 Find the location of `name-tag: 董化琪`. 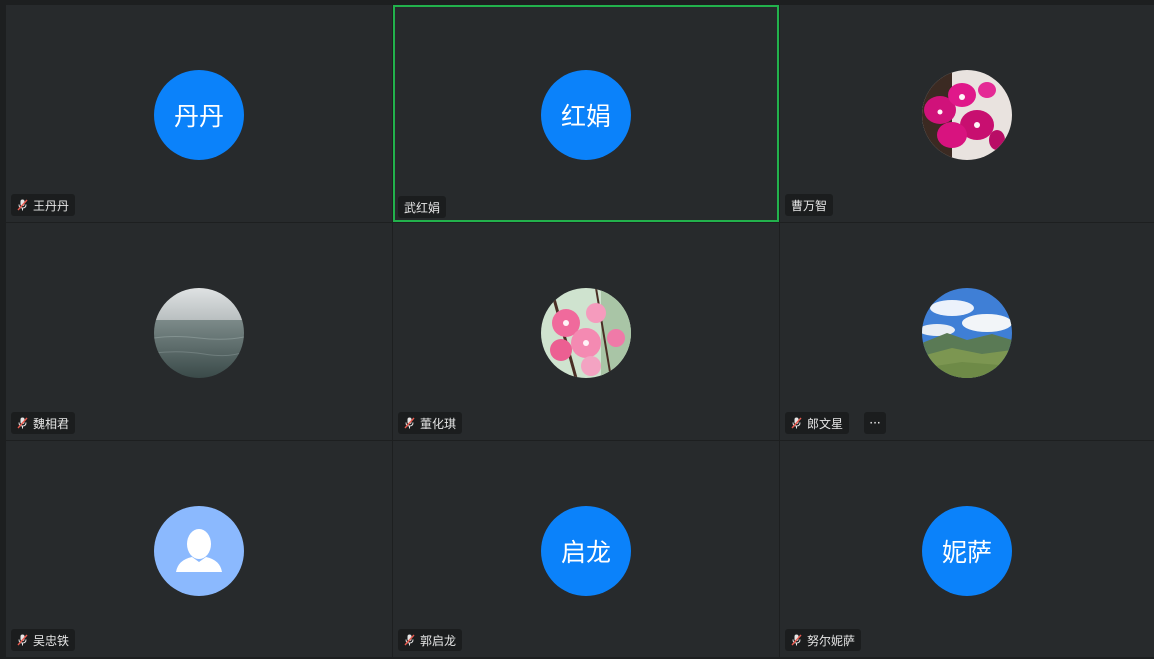

name-tag: 董化琪 is located at coordinates (430, 423).